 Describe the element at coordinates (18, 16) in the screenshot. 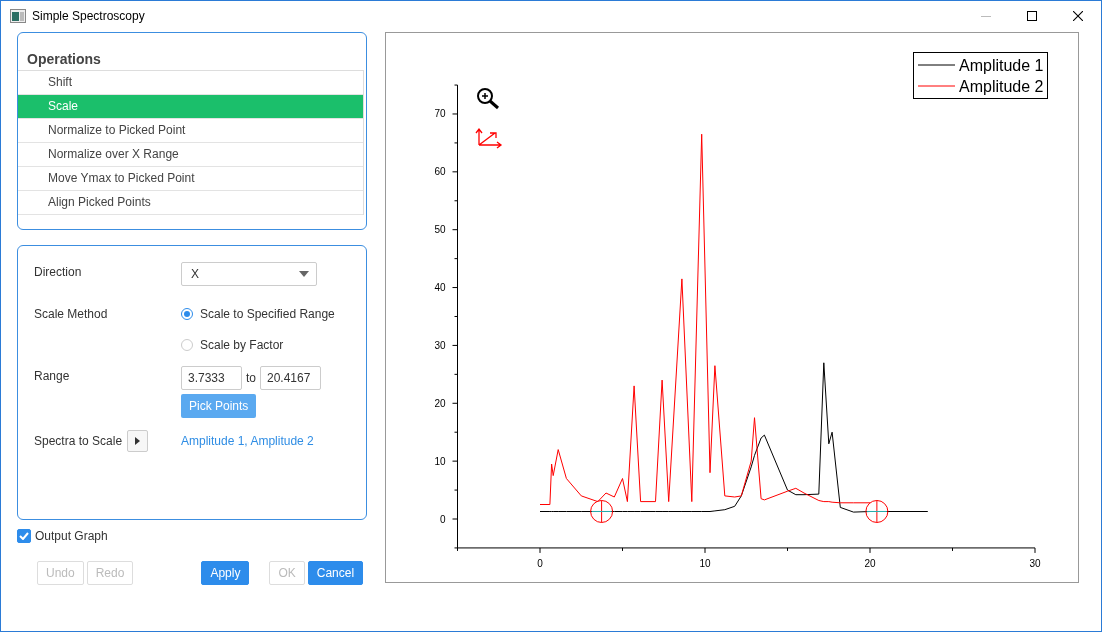

I see `app-icon` at that location.